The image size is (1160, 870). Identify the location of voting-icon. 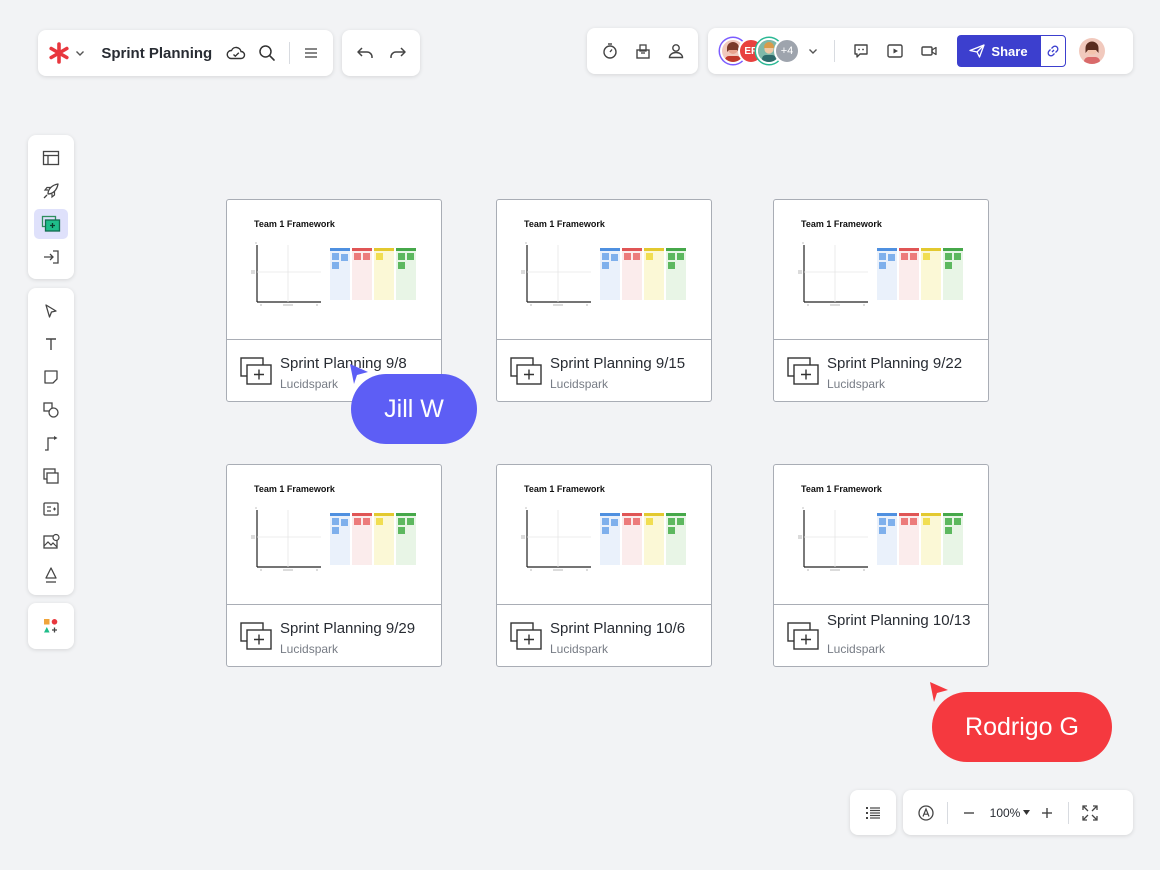
(643, 51).